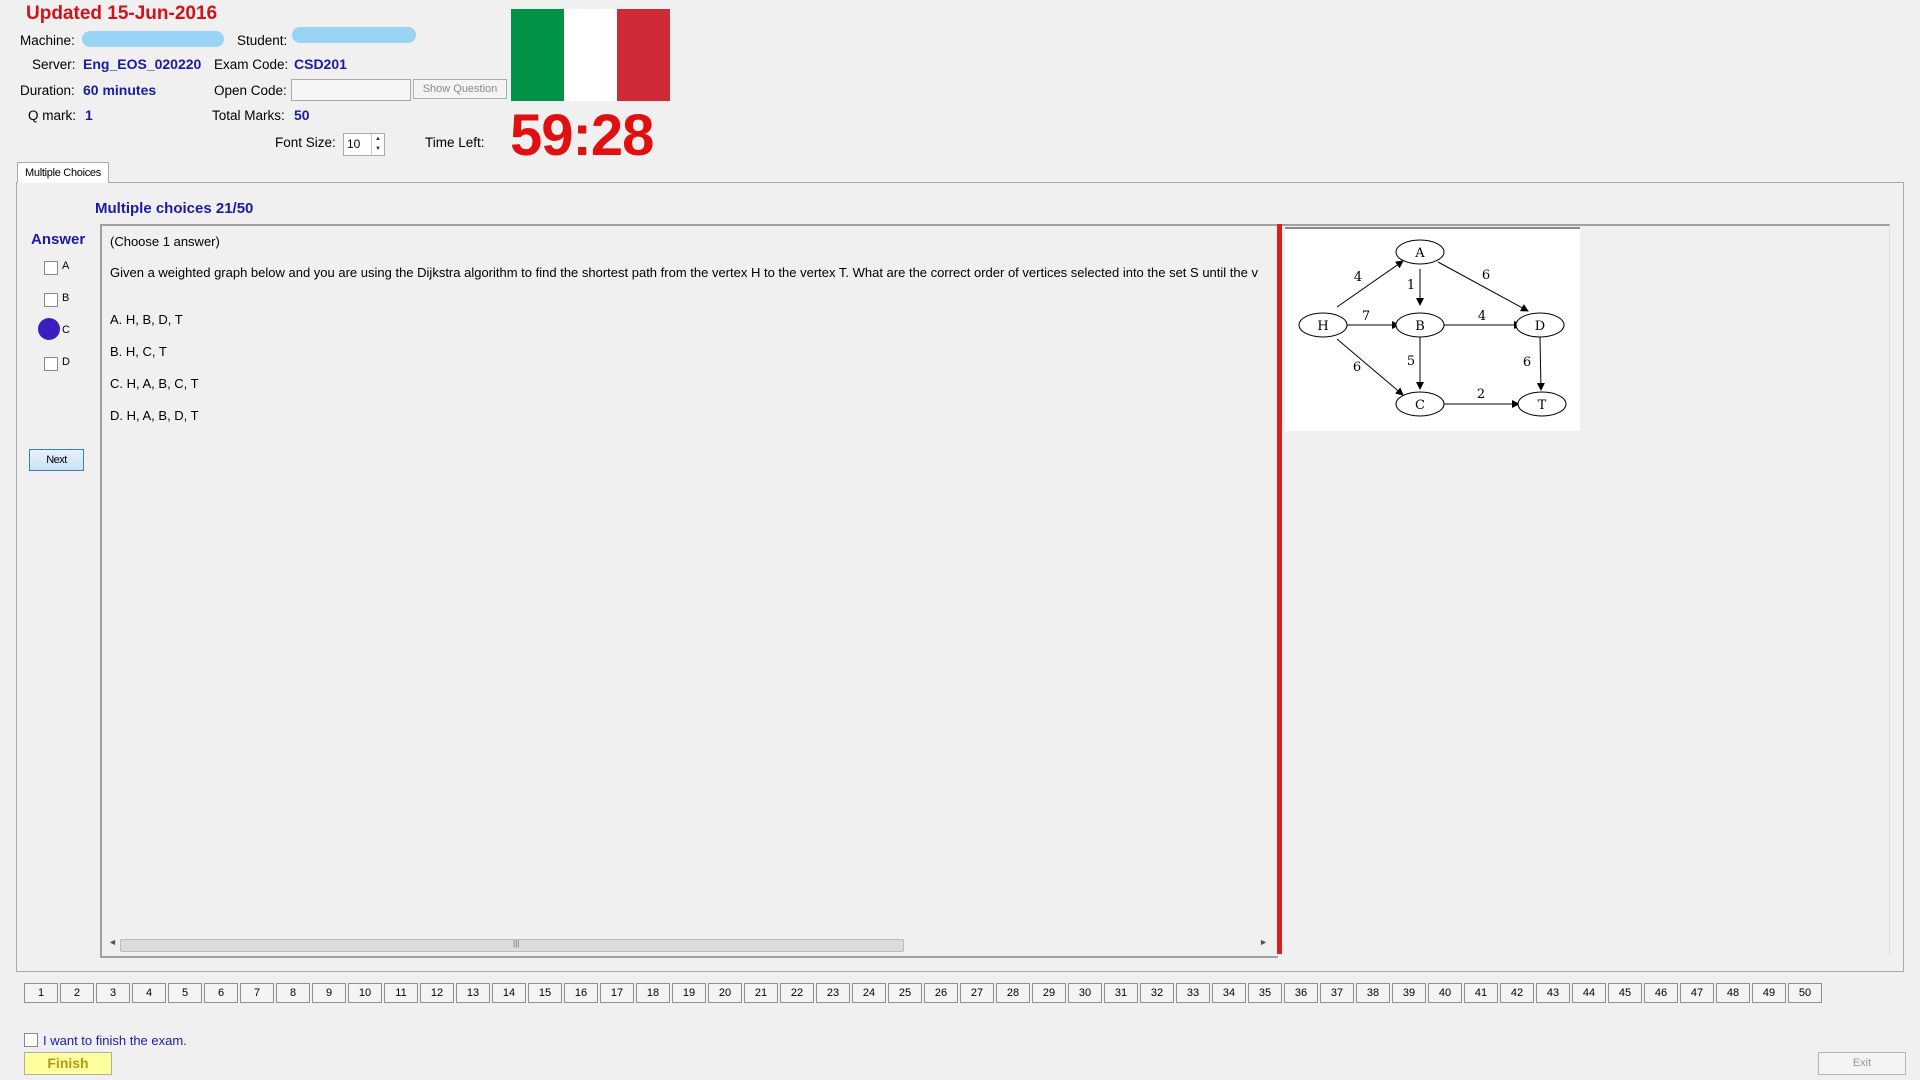  Describe the element at coordinates (1589, 993) in the screenshot. I see `question-nav-button: 44` at that location.